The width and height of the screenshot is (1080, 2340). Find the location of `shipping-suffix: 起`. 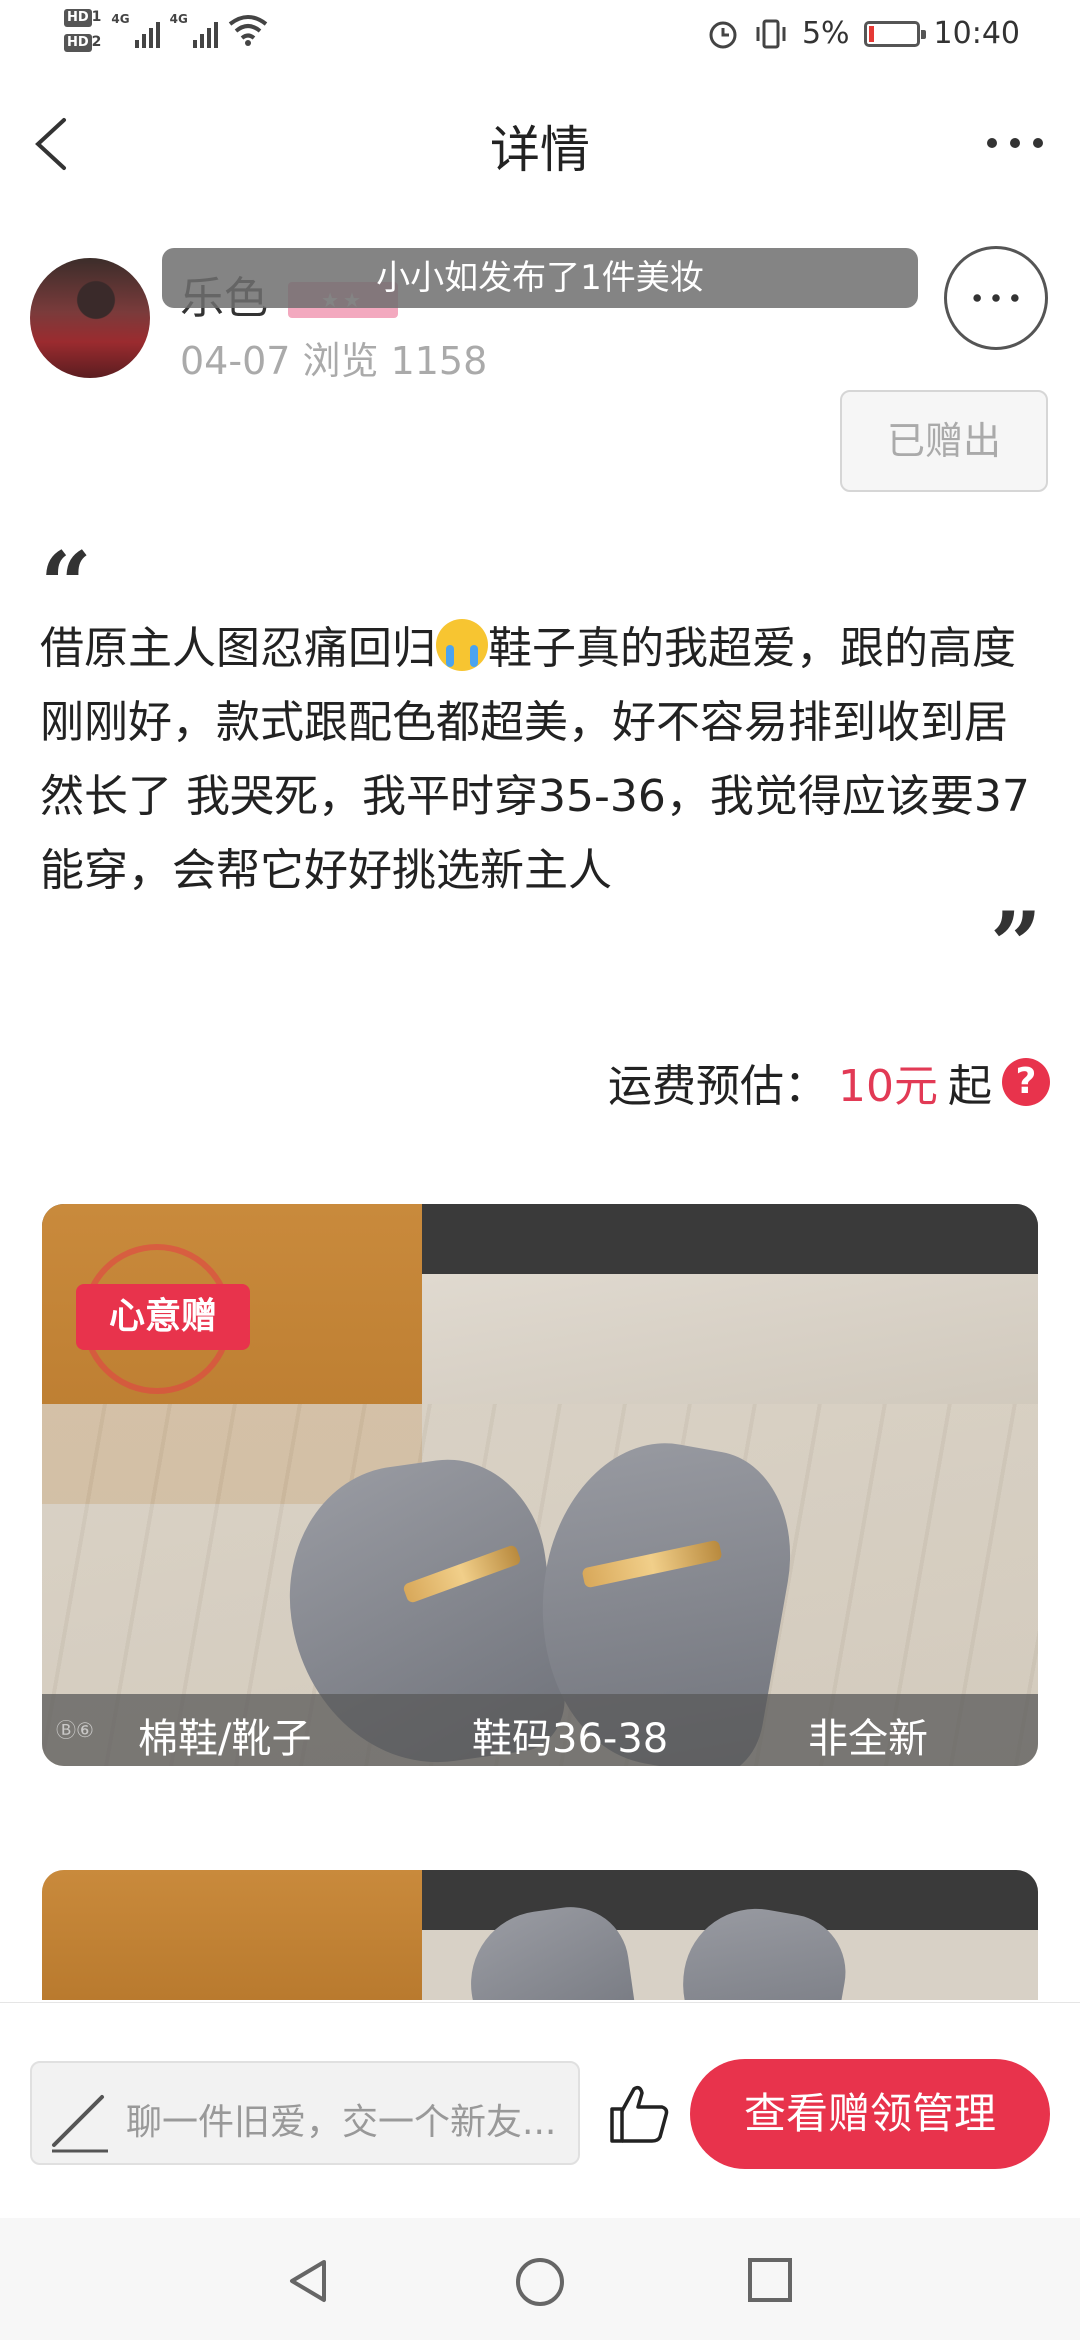

shipping-suffix: 起 is located at coordinates (970, 1086).